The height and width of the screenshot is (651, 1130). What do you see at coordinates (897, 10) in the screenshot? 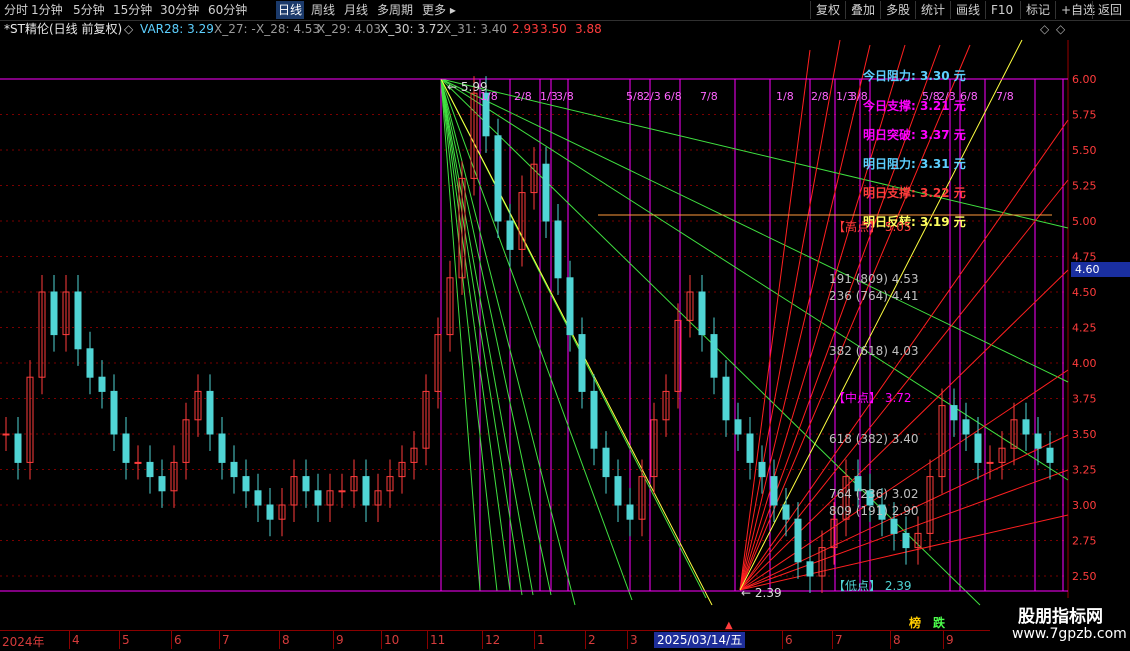
I see `multi-stock-button: 多股` at bounding box center [897, 10].